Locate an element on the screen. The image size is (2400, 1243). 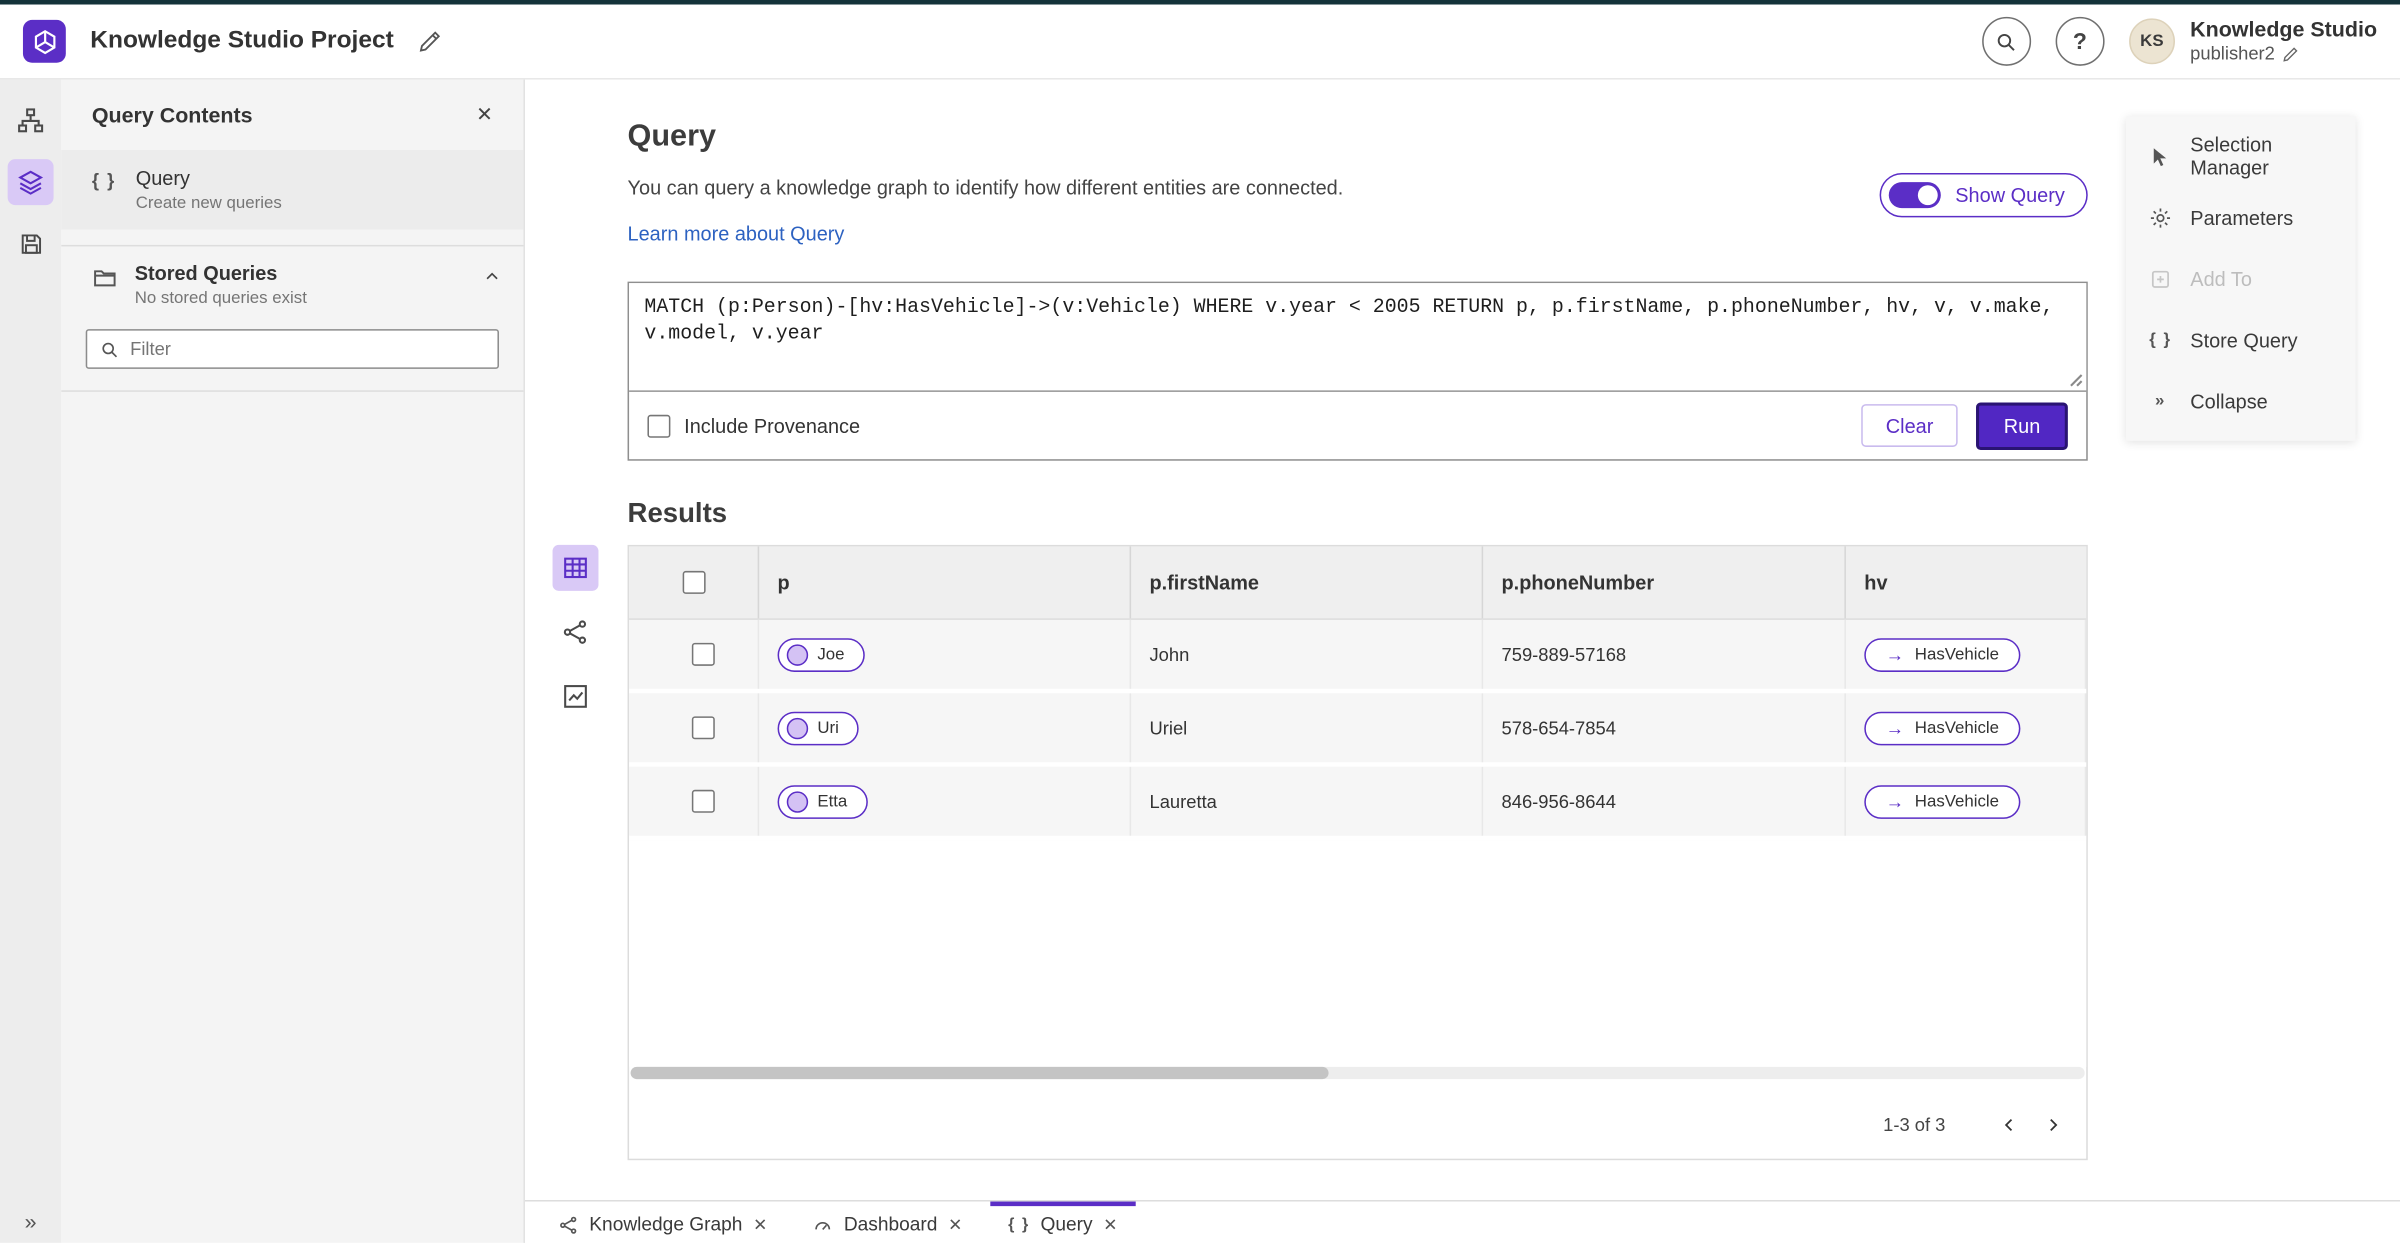
column-header-firstname: p.firstName is located at coordinates (1307, 582).